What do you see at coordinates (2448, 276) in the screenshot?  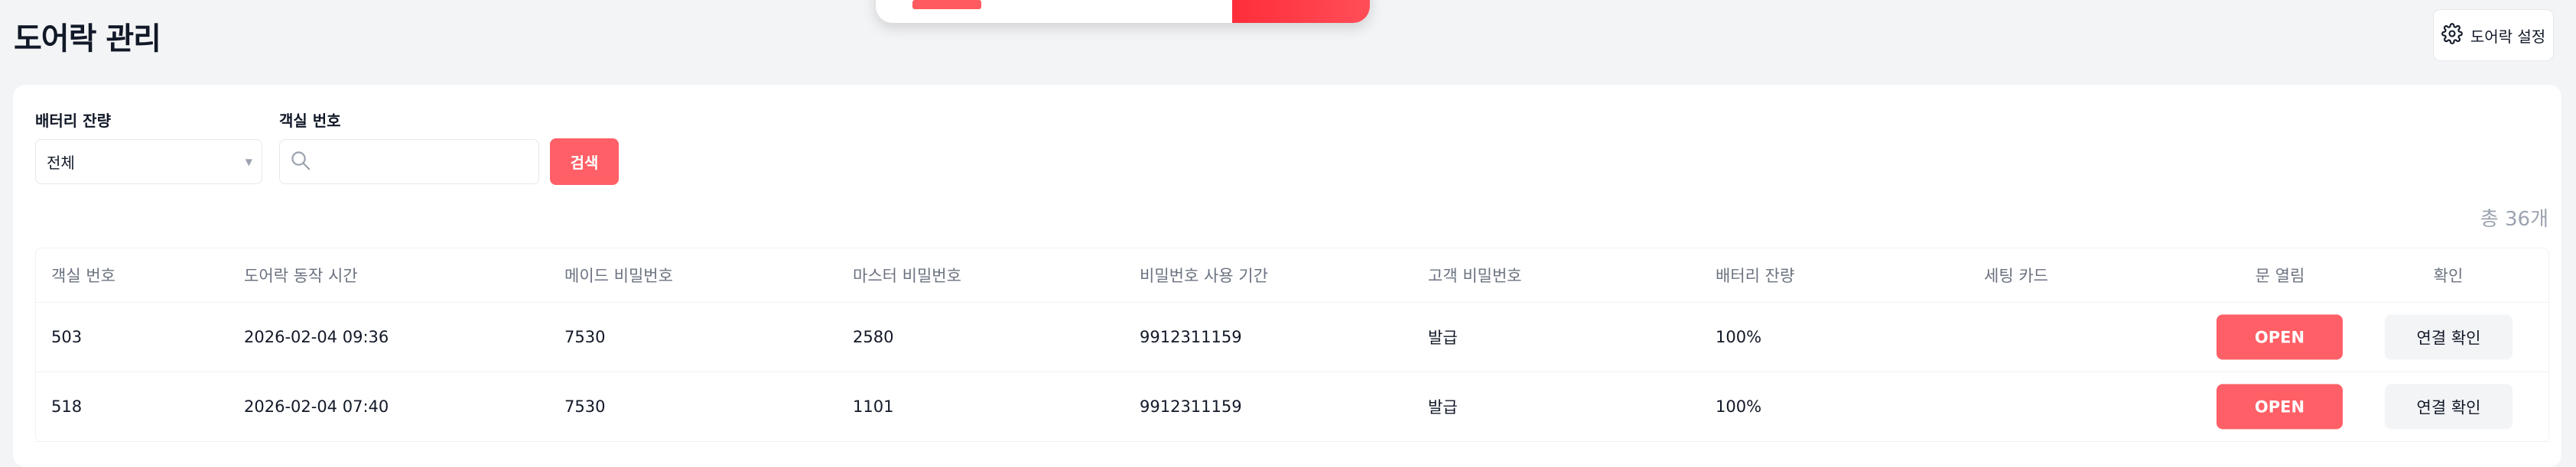 I see `header-check: 확인` at bounding box center [2448, 276].